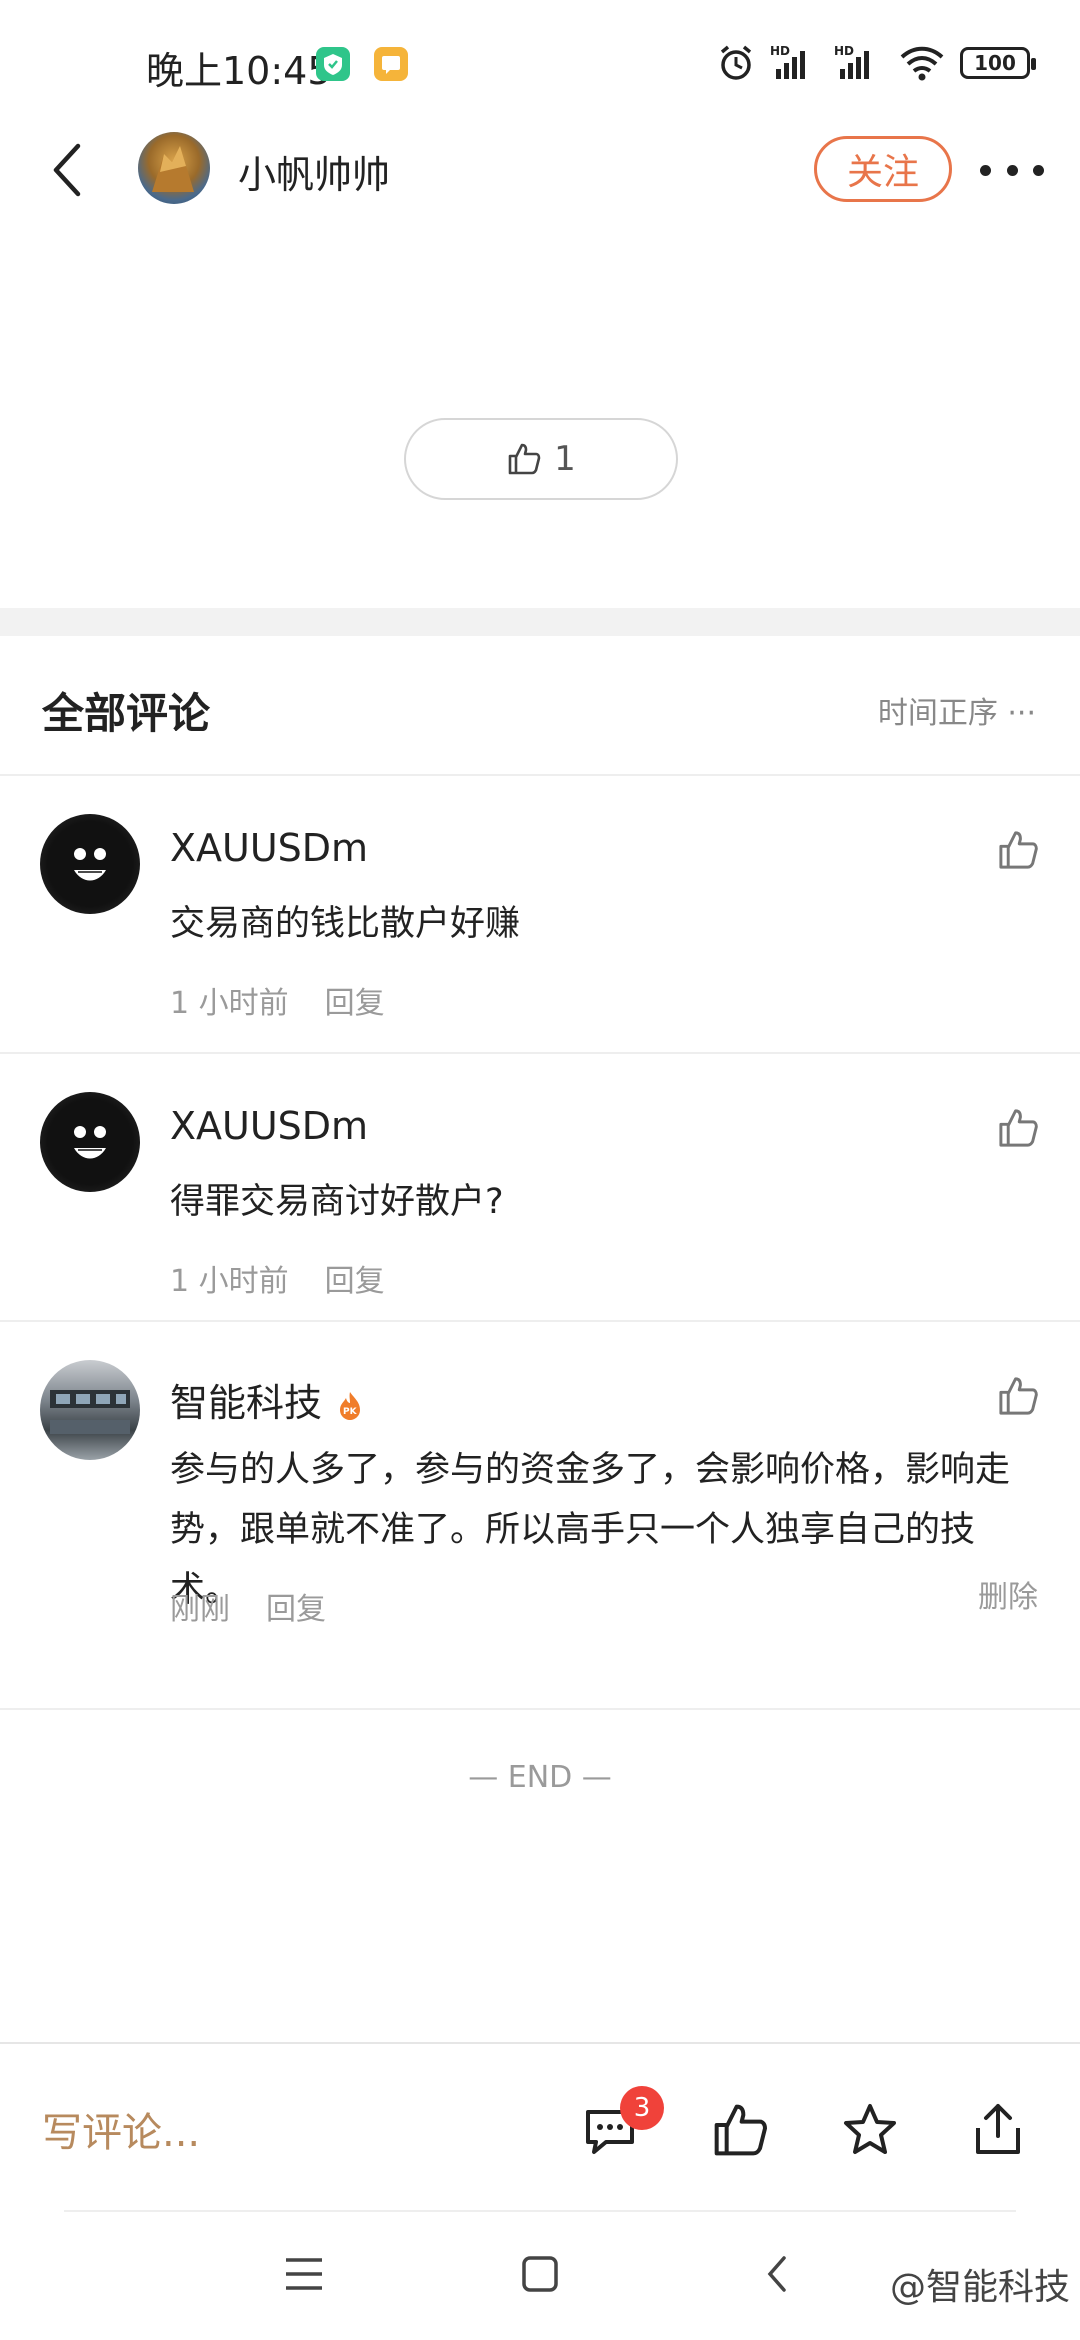 The height and width of the screenshot is (2340, 1080). I want to click on favorite-button, so click(870, 2130).